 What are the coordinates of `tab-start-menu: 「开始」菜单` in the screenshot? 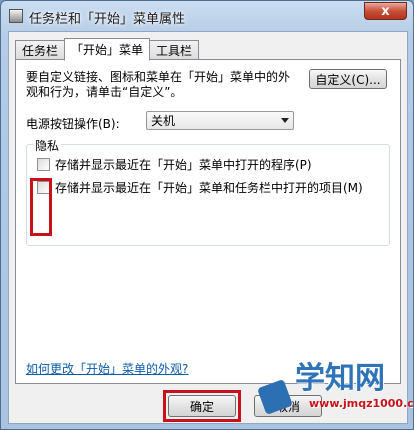 It's located at (107, 49).